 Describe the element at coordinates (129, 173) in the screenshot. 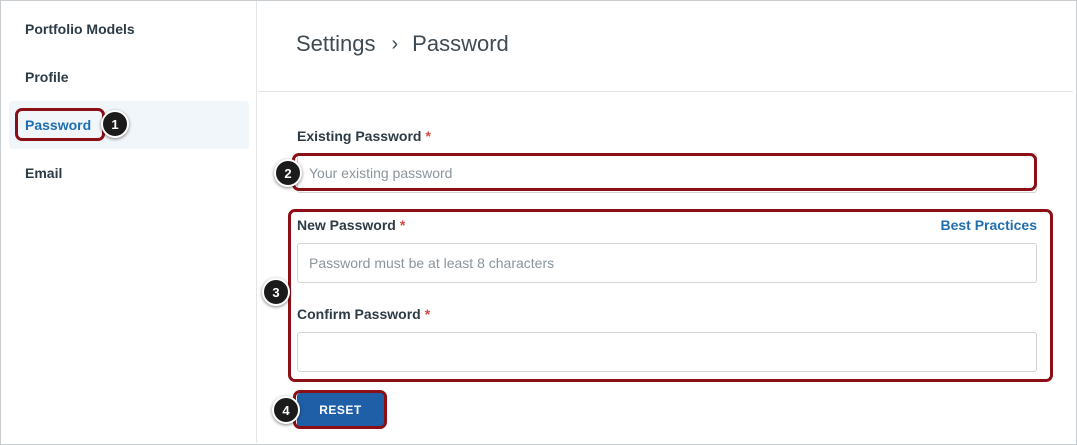

I see `sidebar-item-email: Email` at that location.